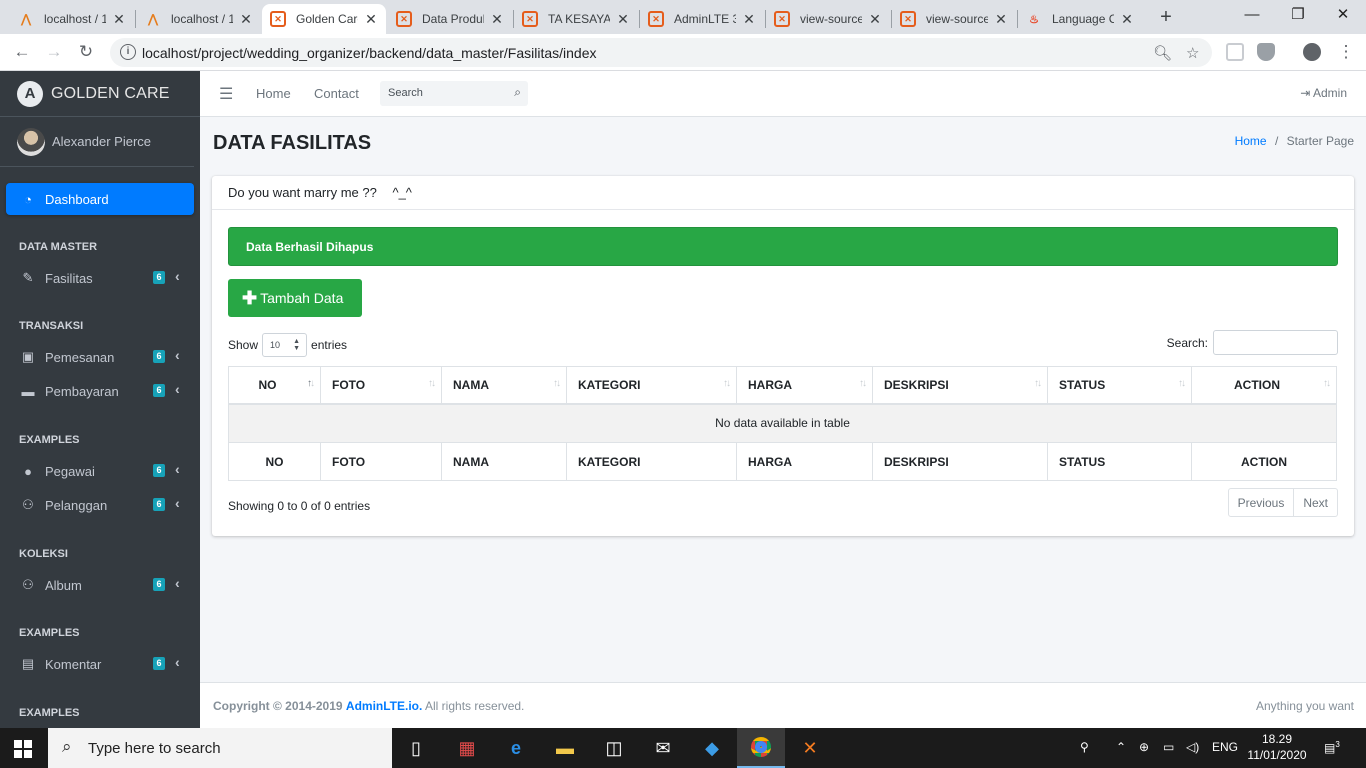  Describe the element at coordinates (454, 93) in the screenshot. I see `navbar-search: Search ⌕` at that location.